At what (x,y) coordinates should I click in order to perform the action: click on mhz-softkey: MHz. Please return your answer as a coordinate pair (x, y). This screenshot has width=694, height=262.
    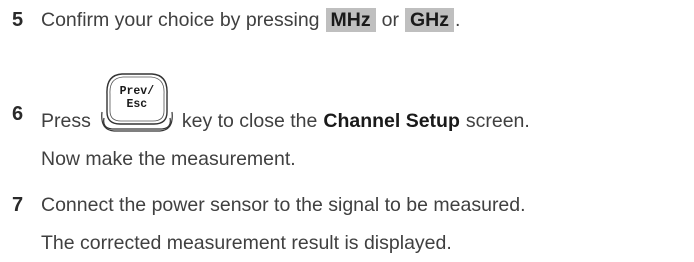
    Looking at the image, I should click on (350, 20).